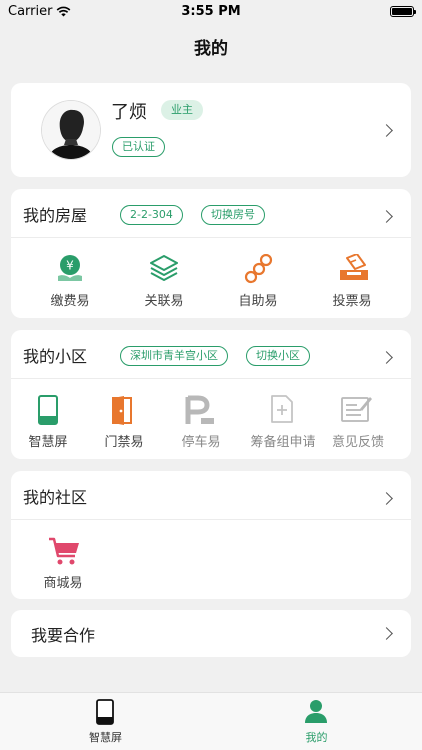 This screenshot has width=422, height=750. I want to click on service-label: 门禁易, so click(124, 442).